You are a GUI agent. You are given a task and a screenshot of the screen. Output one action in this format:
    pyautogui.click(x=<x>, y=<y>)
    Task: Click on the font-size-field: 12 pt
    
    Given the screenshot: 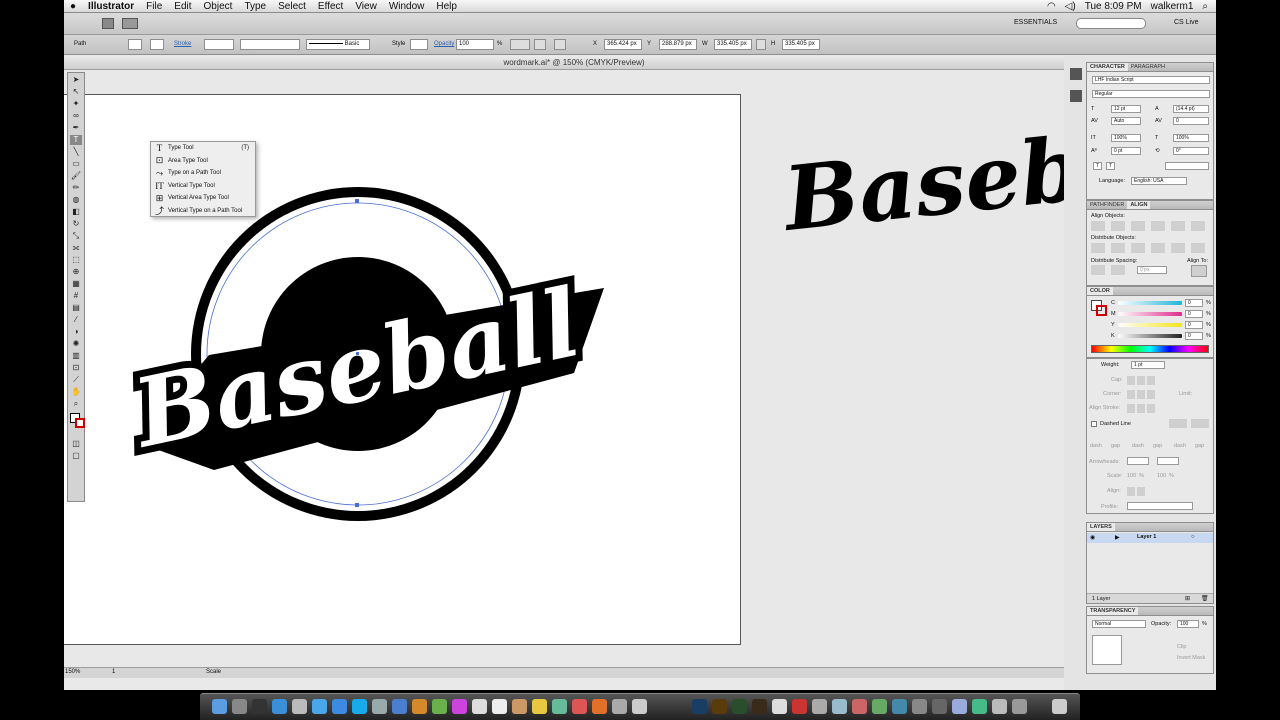 What is the action you would take?
    pyautogui.click(x=1126, y=109)
    